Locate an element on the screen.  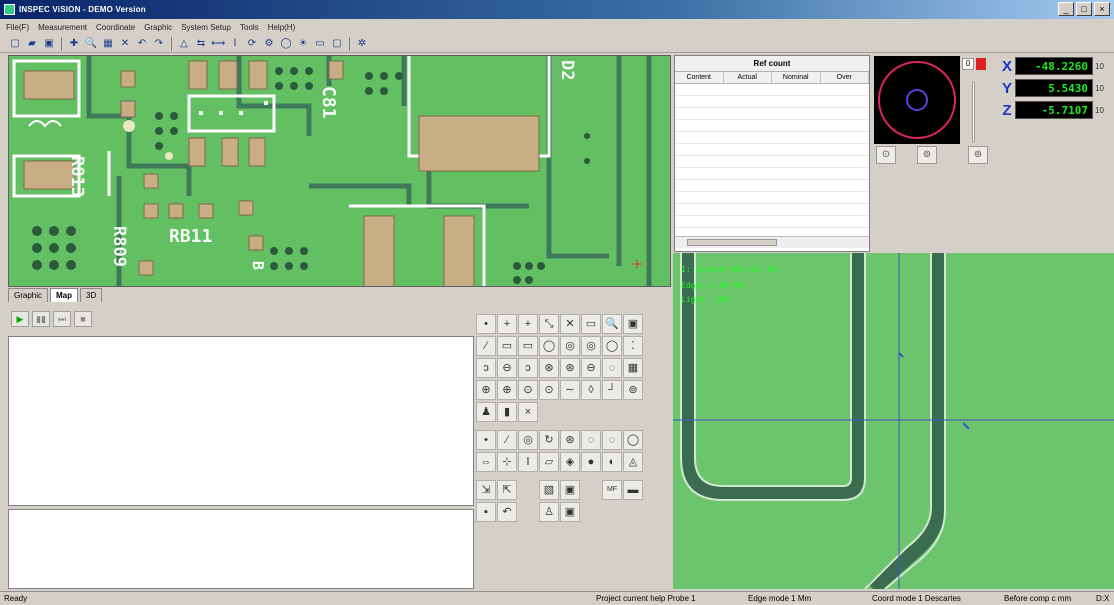
feature-button: ▱ is located at coordinates (549, 462).